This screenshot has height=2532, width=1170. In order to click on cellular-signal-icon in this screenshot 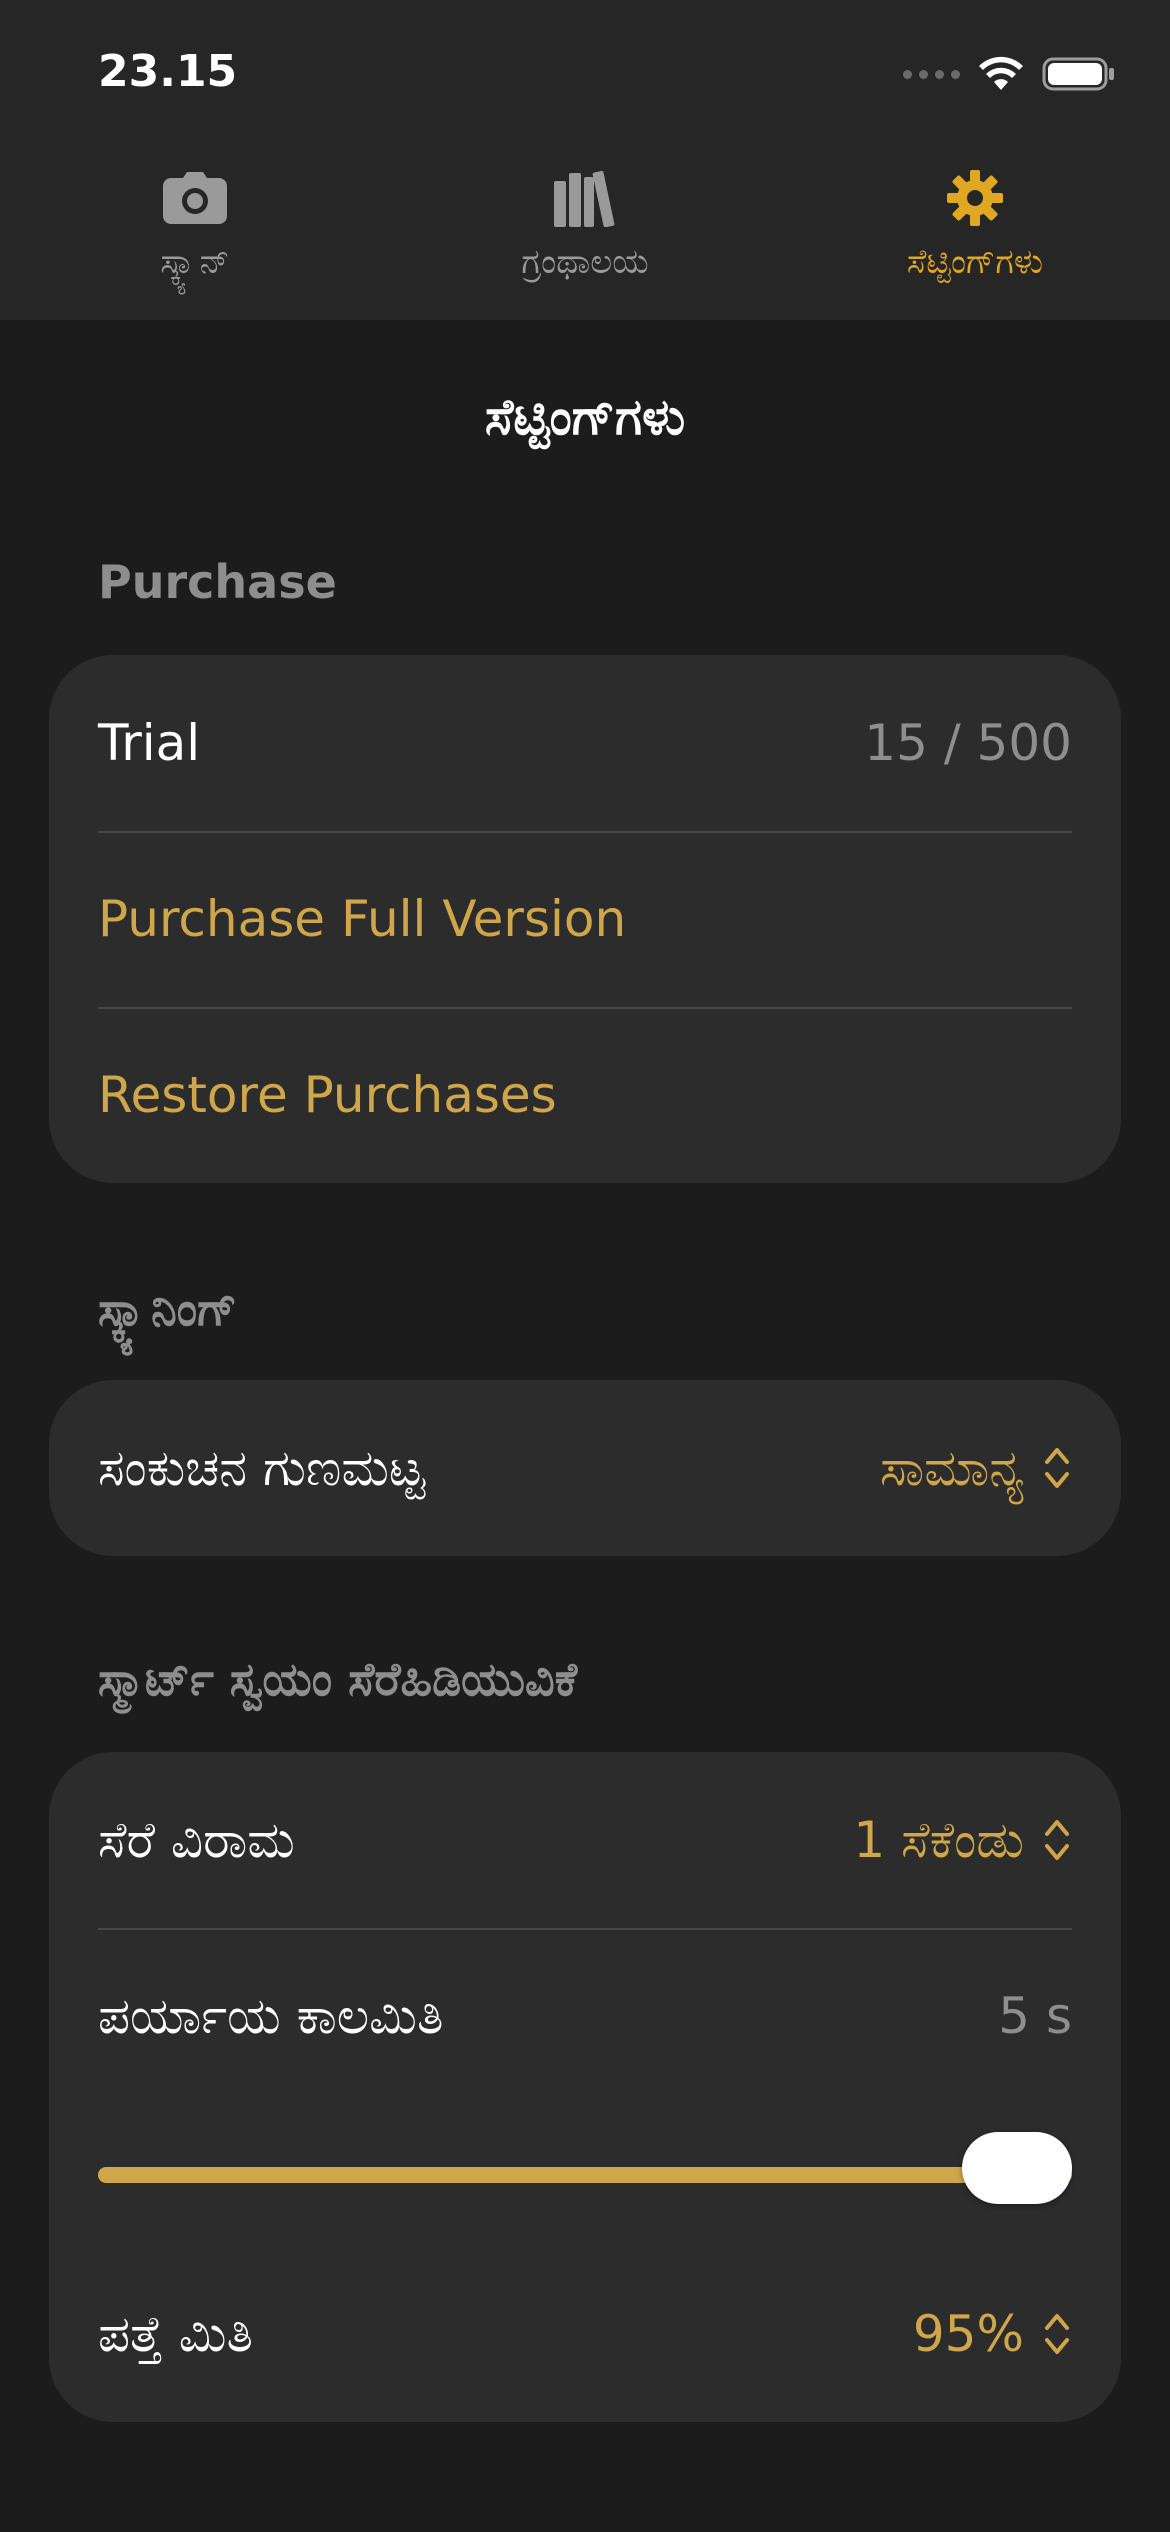, I will do `click(931, 74)`.